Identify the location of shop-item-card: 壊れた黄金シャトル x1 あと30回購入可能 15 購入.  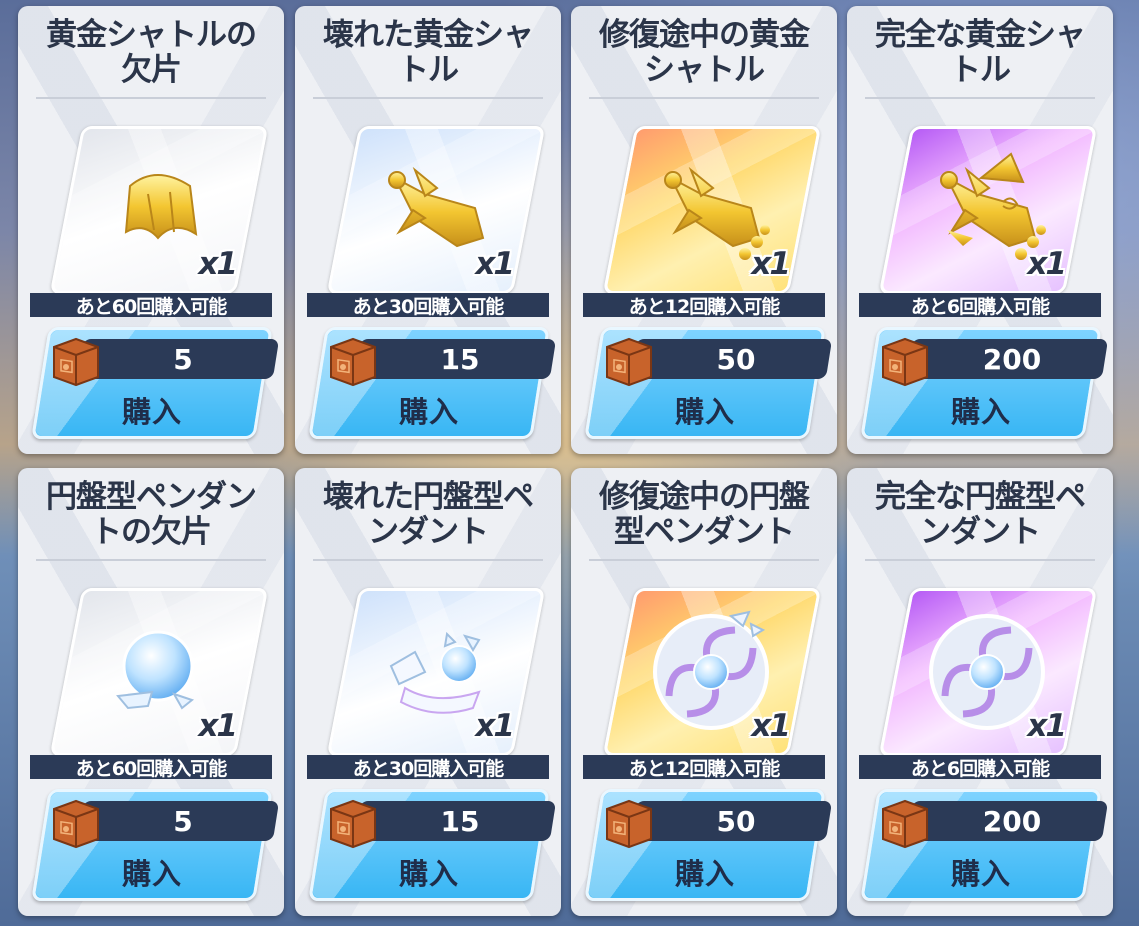
(428, 230).